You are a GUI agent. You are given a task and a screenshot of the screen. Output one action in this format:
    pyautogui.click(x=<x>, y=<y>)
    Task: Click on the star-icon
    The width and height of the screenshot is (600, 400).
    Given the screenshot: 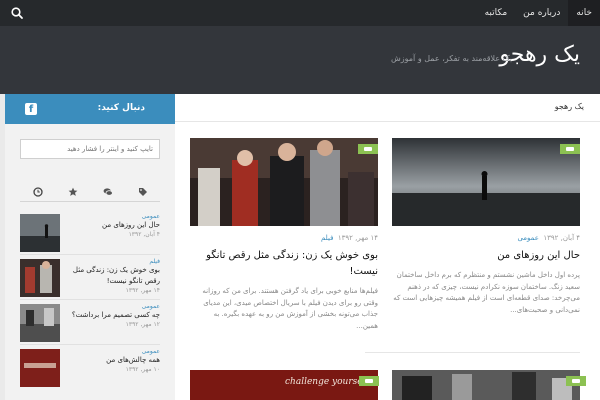 What is the action you would take?
    pyautogui.click(x=72, y=191)
    